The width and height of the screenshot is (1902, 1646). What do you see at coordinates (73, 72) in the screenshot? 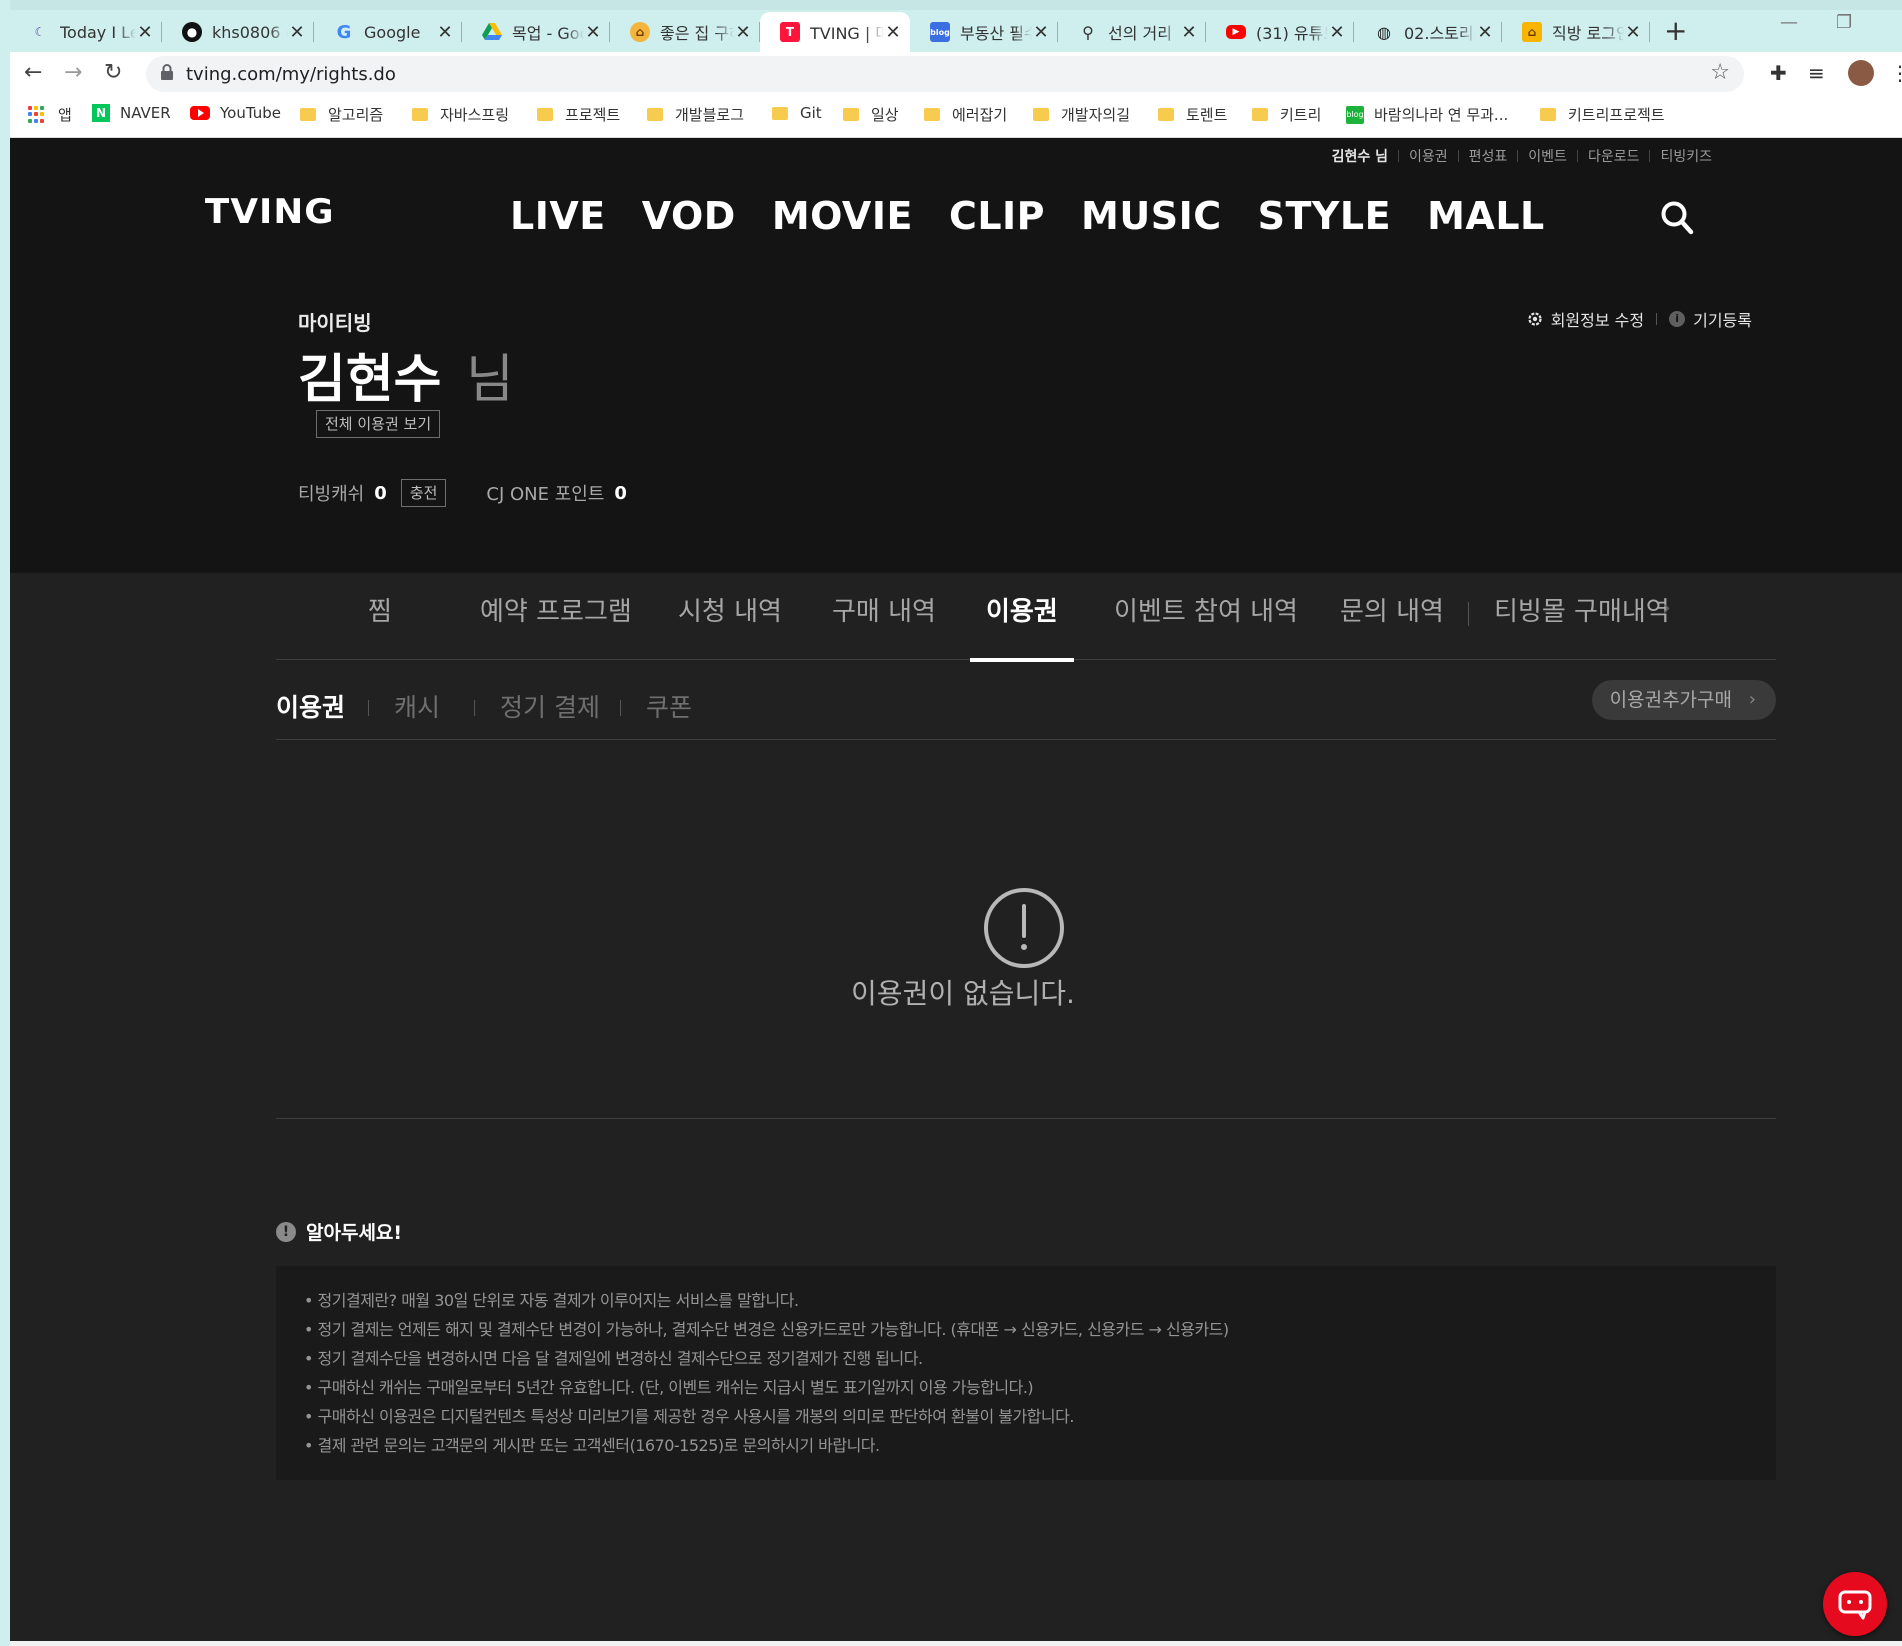
I see `forward-icon: →` at bounding box center [73, 72].